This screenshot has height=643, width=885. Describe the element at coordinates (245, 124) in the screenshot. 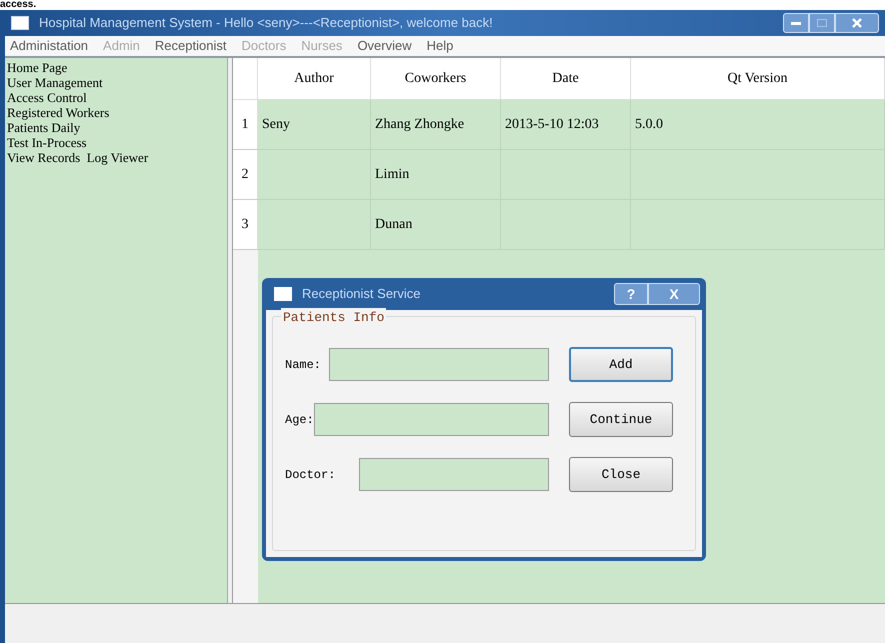

I see `row-number: 1` at that location.